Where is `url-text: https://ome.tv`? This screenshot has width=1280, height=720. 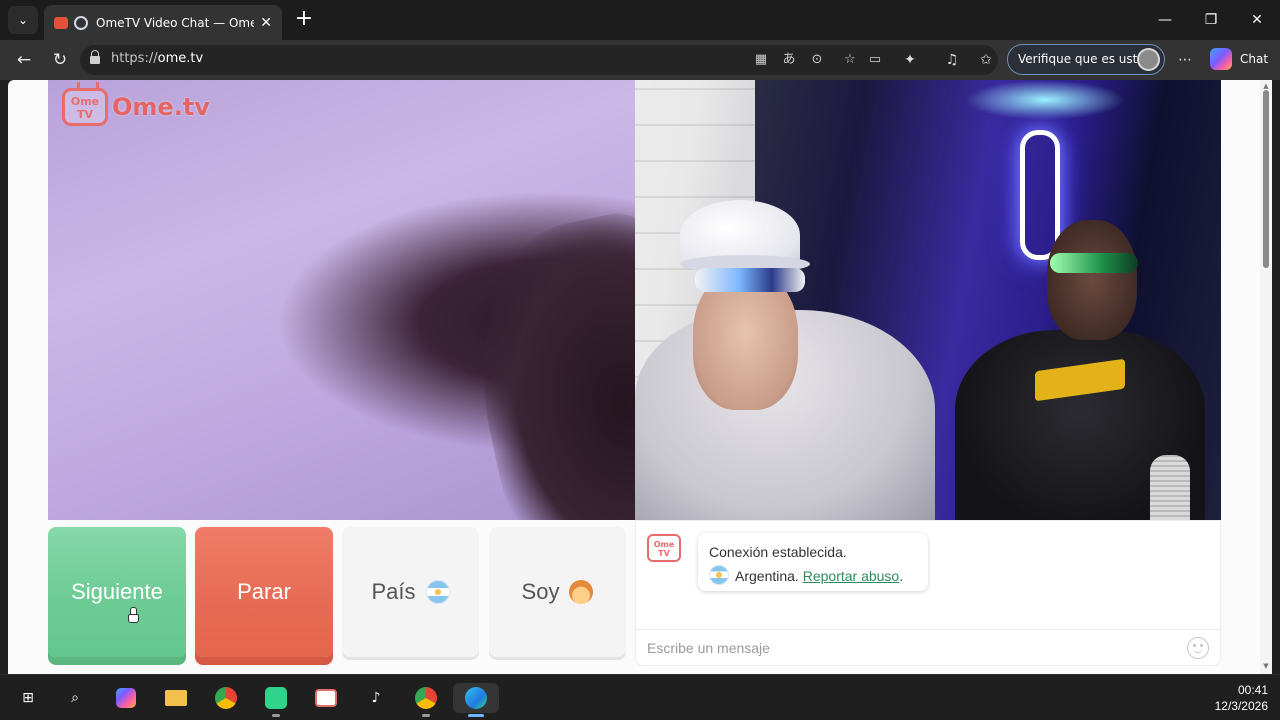
url-text: https://ome.tv is located at coordinates (157, 58).